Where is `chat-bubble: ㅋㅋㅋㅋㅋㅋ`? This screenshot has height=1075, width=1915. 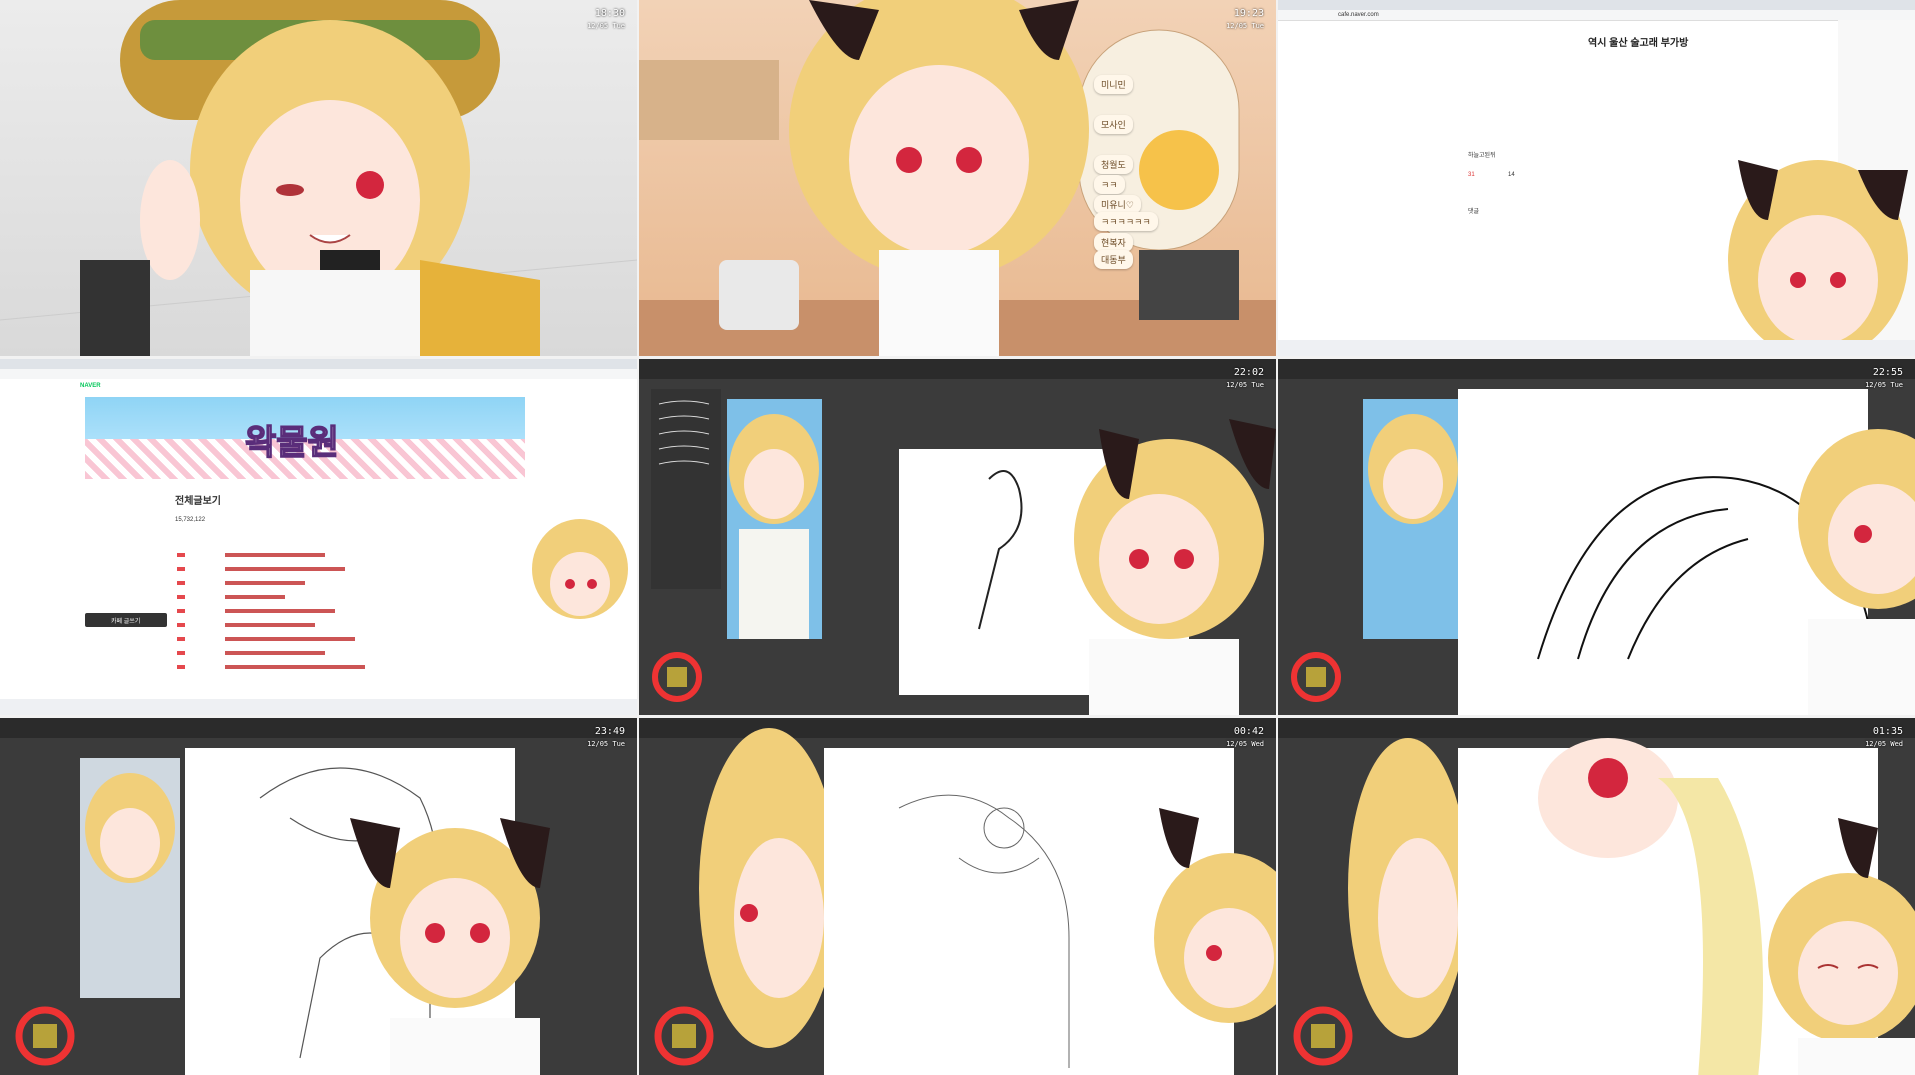
chat-bubble: ㅋㅋㅋㅋㅋㅋ is located at coordinates (1126, 221).